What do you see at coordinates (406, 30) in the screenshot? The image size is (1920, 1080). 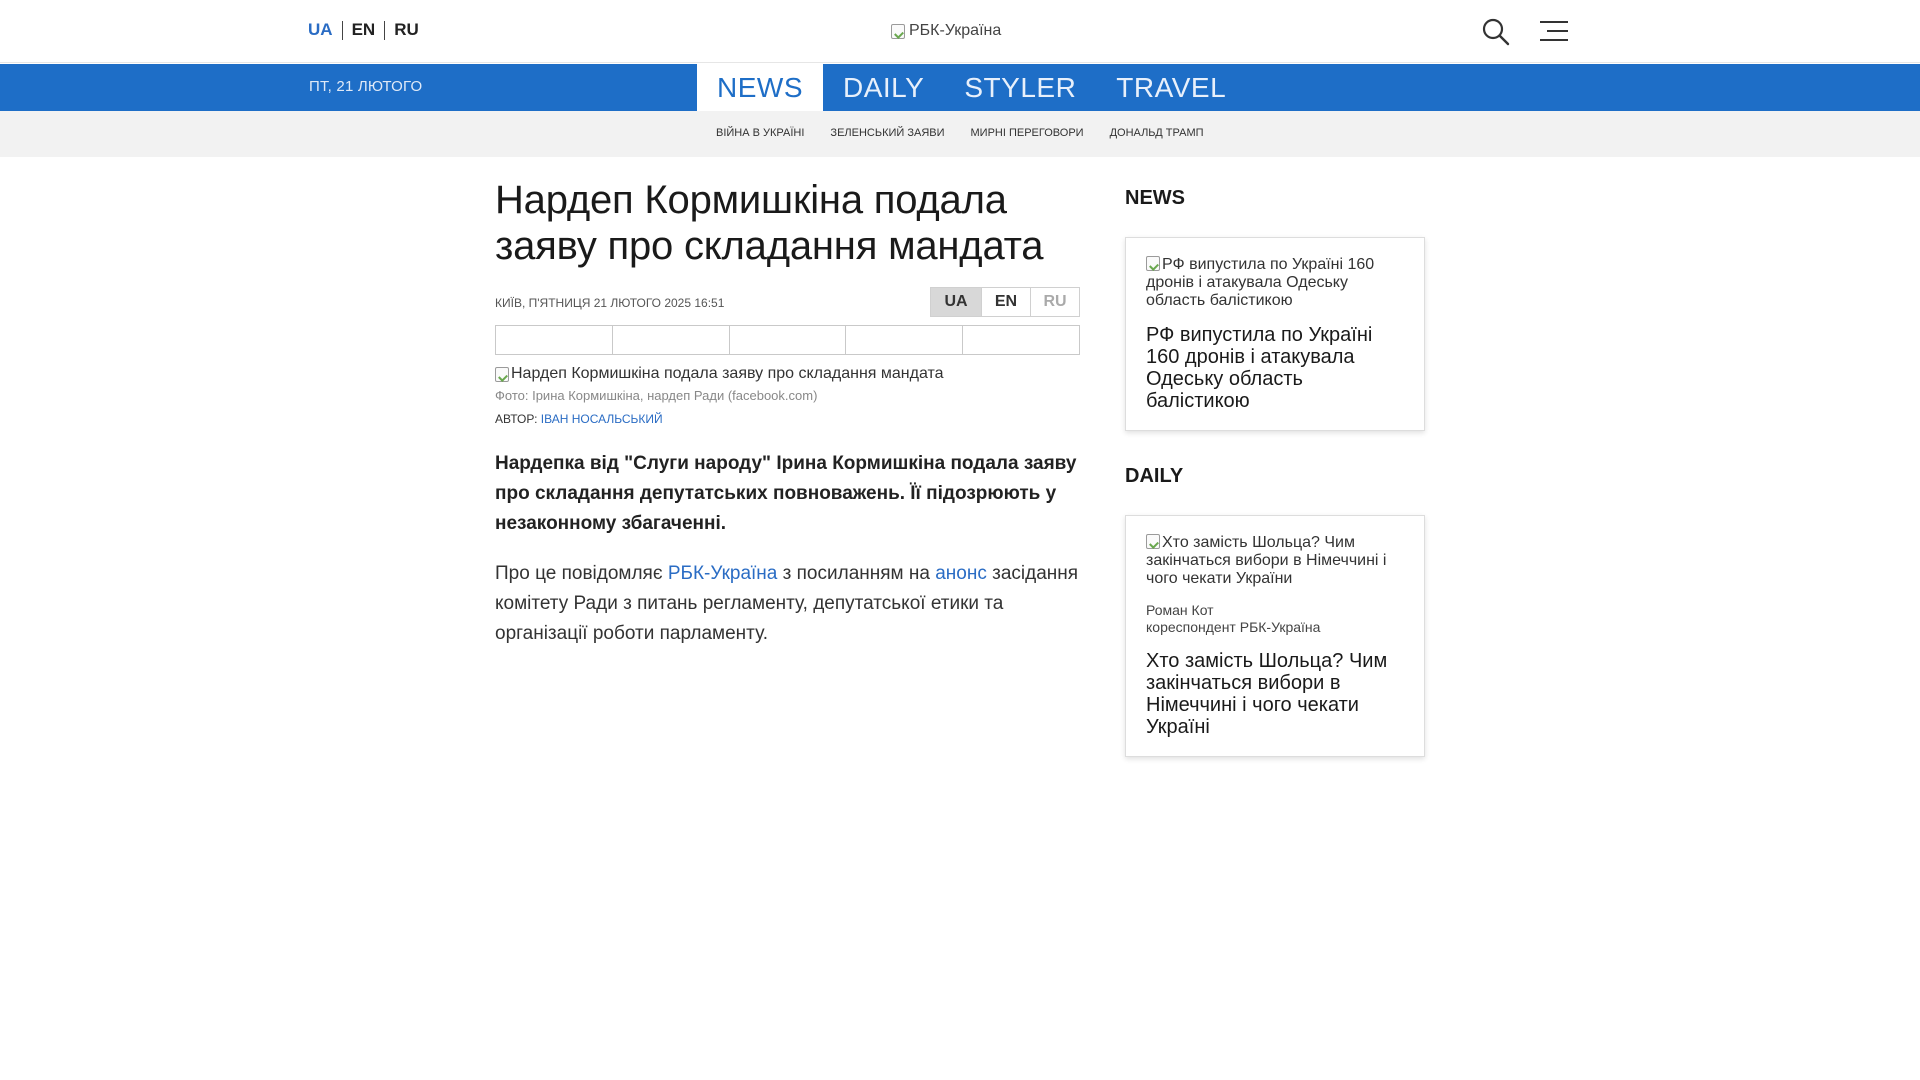 I see `lang-ru-link: RU` at bounding box center [406, 30].